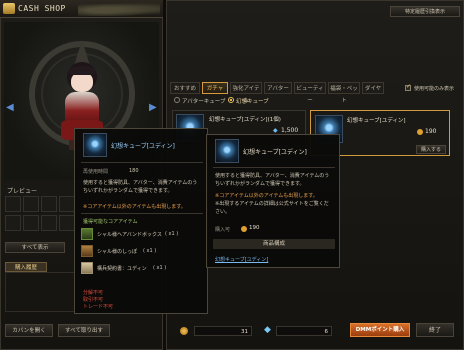 The height and width of the screenshot is (350, 464). I want to click on radio-phantom-label: 幻想キューブ, so click(252, 102).